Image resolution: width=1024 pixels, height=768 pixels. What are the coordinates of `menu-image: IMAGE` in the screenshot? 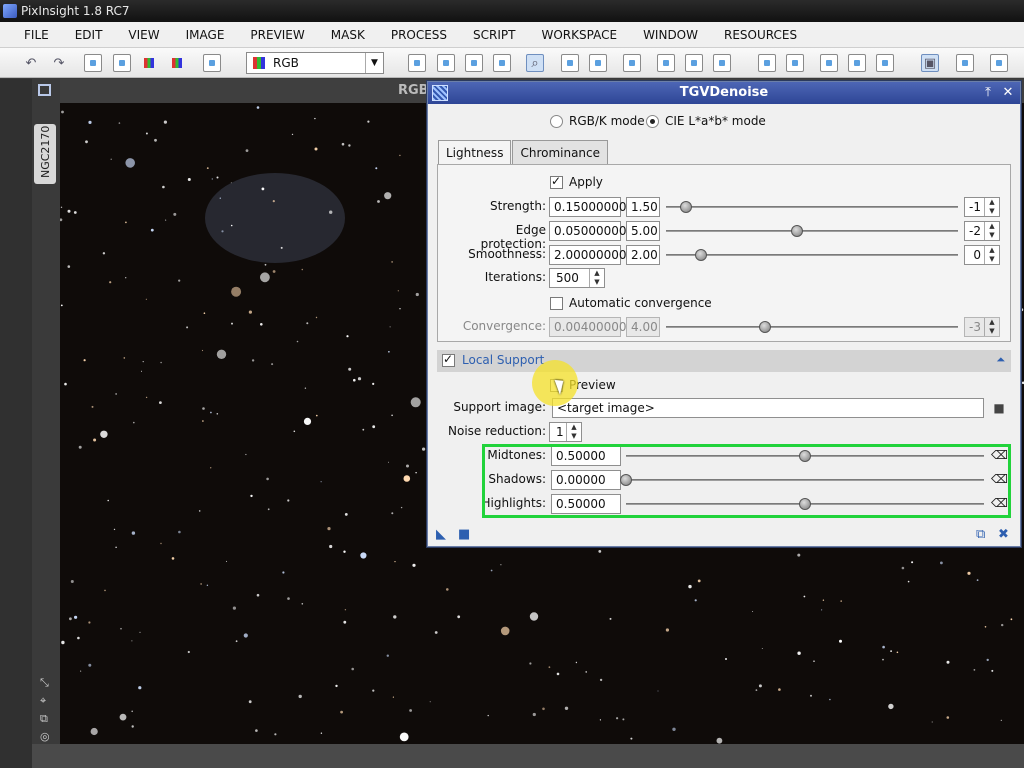 It's located at (205, 35).